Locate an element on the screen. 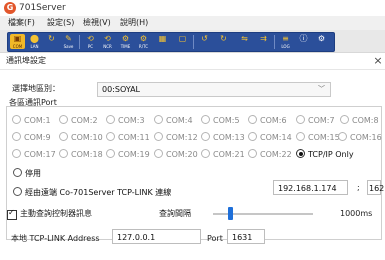 The image size is (385, 260). port-option-com5: COM:5 is located at coordinates (220, 120).